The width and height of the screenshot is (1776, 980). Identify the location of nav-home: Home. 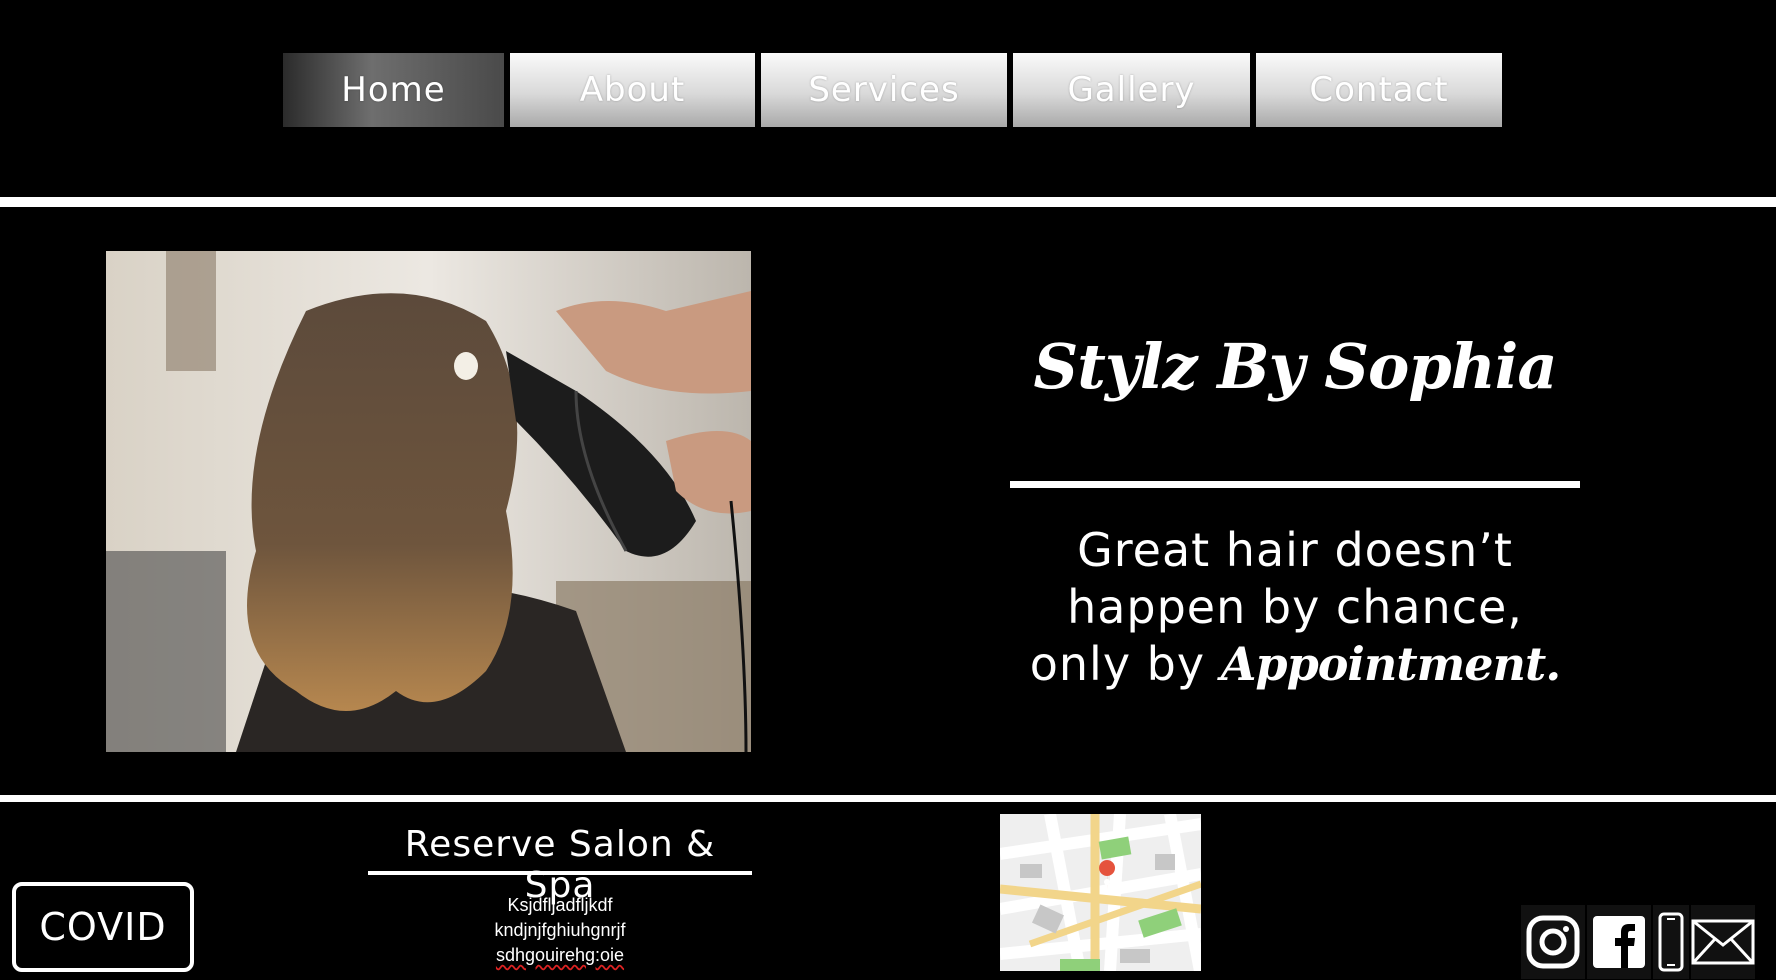
(393, 90).